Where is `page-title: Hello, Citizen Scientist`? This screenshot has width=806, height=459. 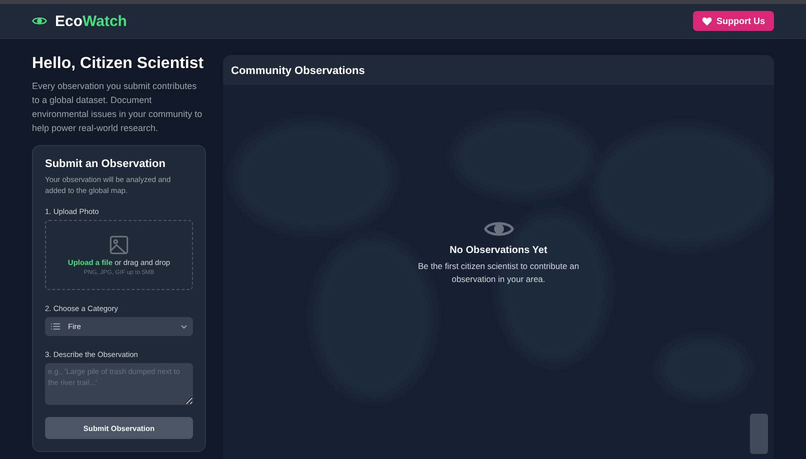
page-title: Hello, Citizen Scientist is located at coordinates (118, 64).